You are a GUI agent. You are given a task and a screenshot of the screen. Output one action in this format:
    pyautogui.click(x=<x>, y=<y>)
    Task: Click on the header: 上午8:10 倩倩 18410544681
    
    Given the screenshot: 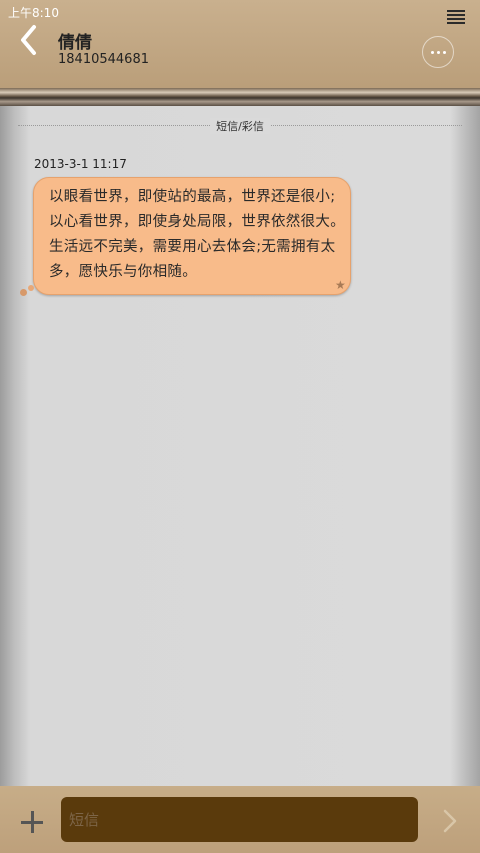 What is the action you would take?
    pyautogui.click(x=240, y=47)
    